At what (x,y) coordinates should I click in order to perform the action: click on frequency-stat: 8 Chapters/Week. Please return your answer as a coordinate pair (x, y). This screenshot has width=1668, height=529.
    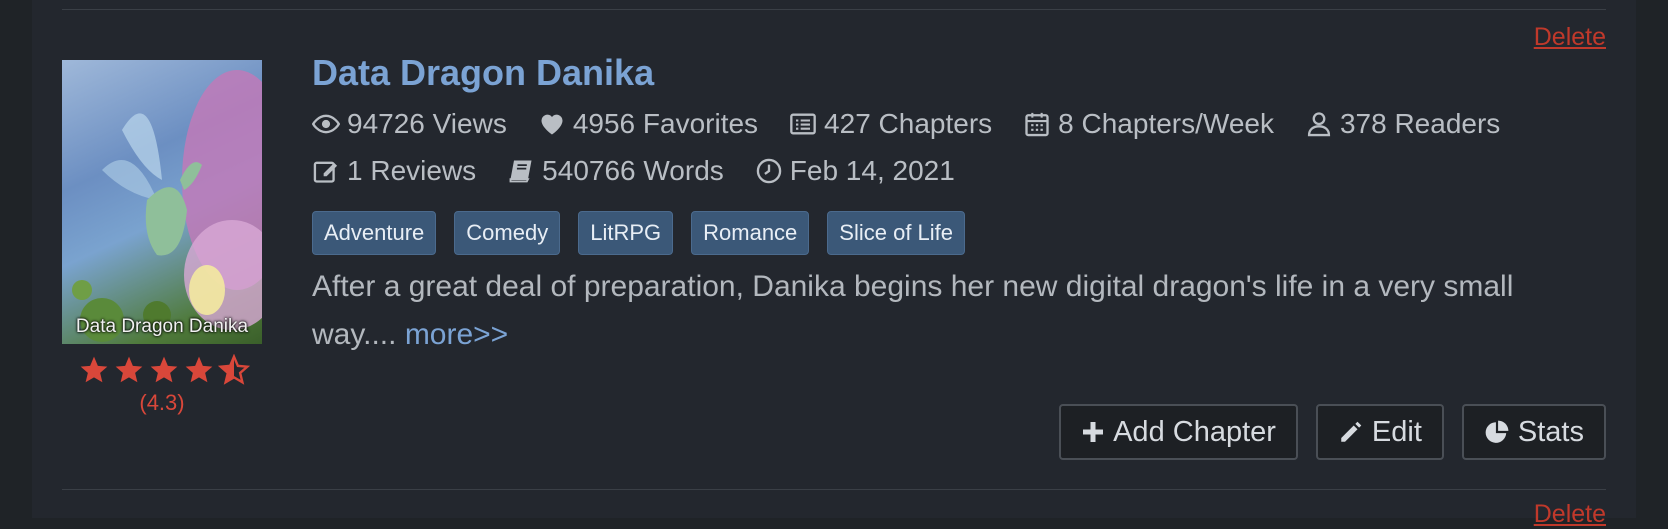
    Looking at the image, I should click on (1148, 124).